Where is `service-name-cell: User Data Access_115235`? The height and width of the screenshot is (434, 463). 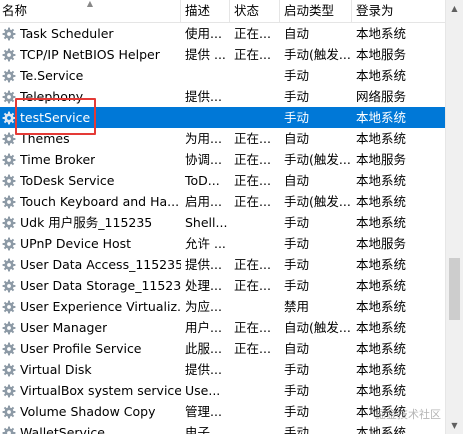 service-name-cell: User Data Access_115235 is located at coordinates (90, 264).